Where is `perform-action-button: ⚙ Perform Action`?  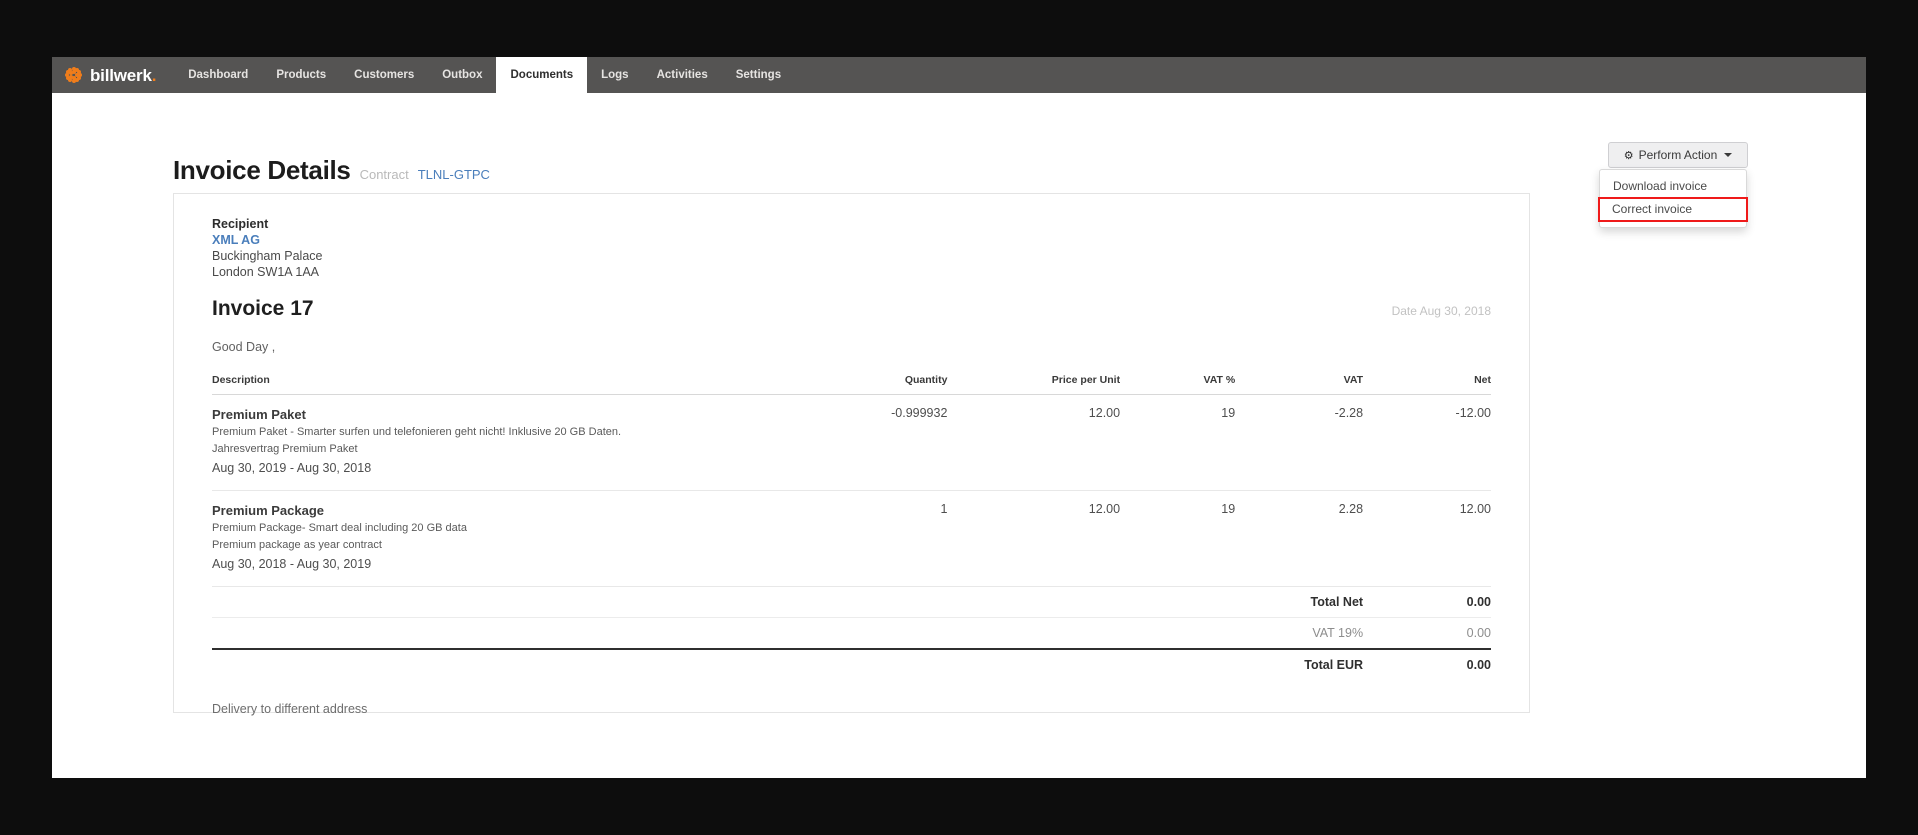
perform-action-button: ⚙ Perform Action is located at coordinates (1678, 155).